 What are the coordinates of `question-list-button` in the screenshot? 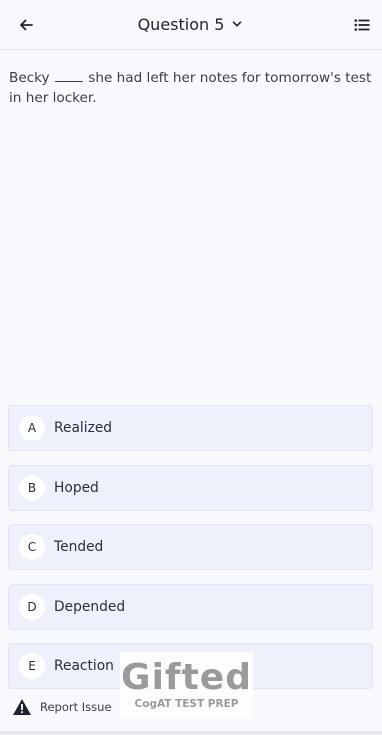 It's located at (362, 25).